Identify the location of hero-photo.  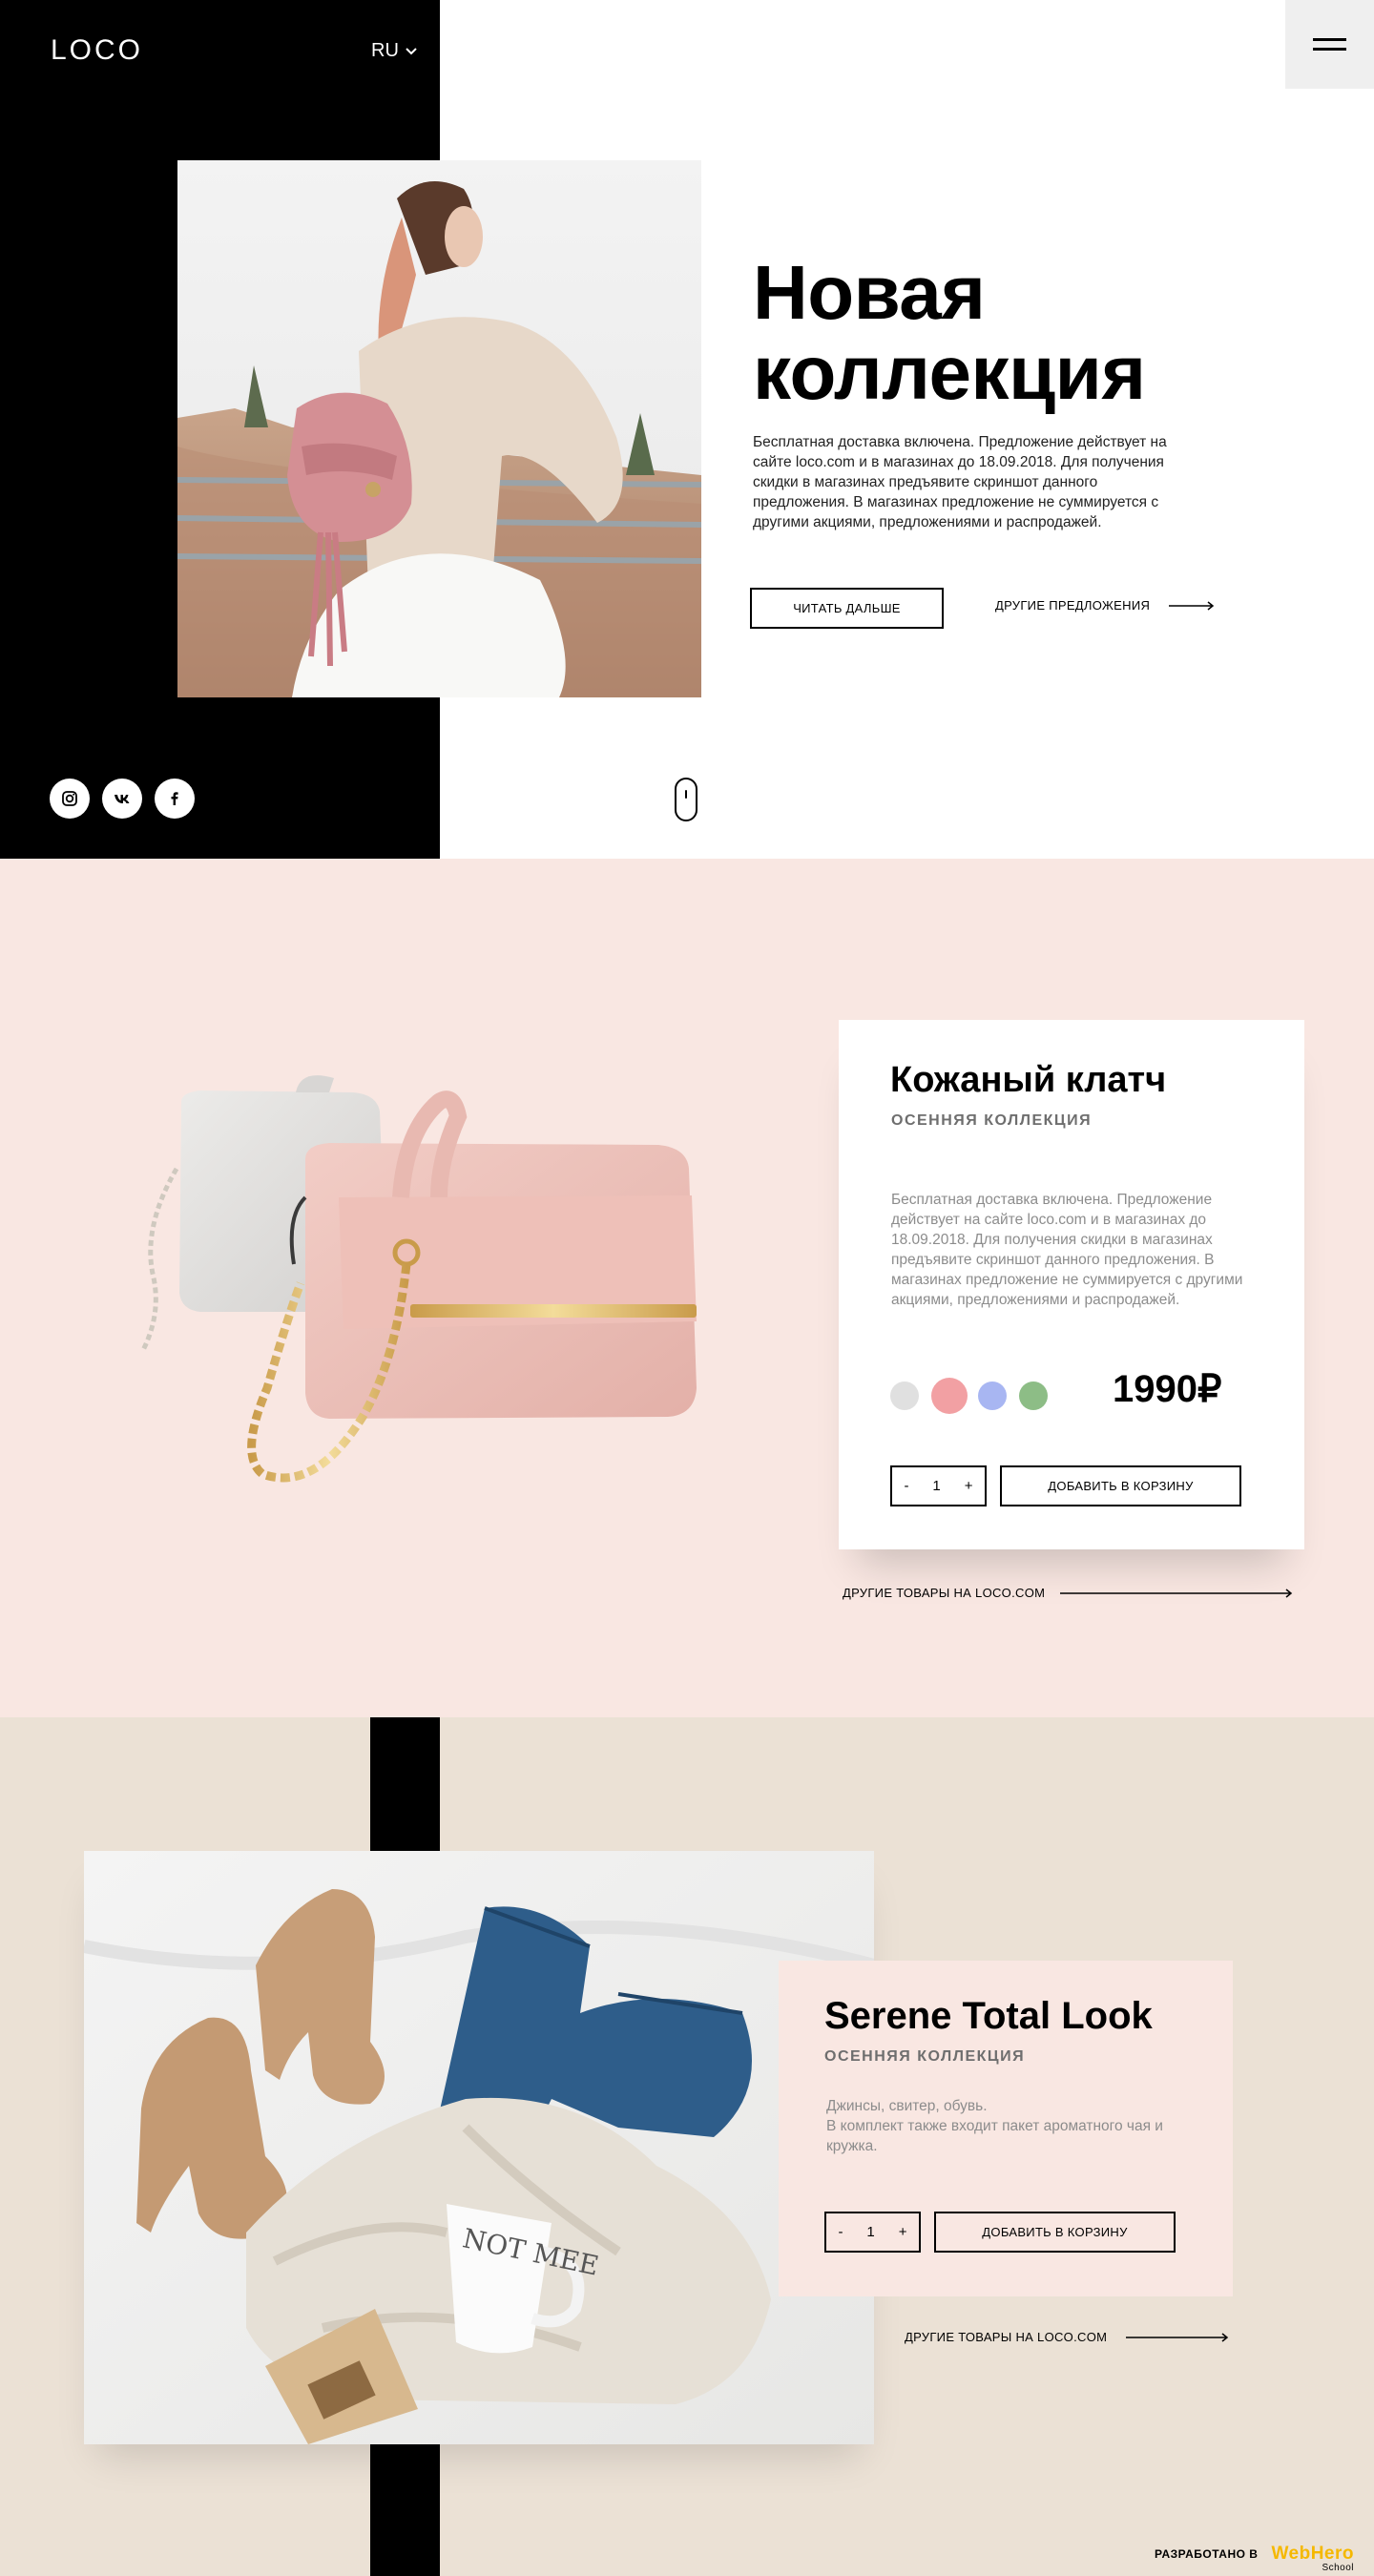
(439, 428).